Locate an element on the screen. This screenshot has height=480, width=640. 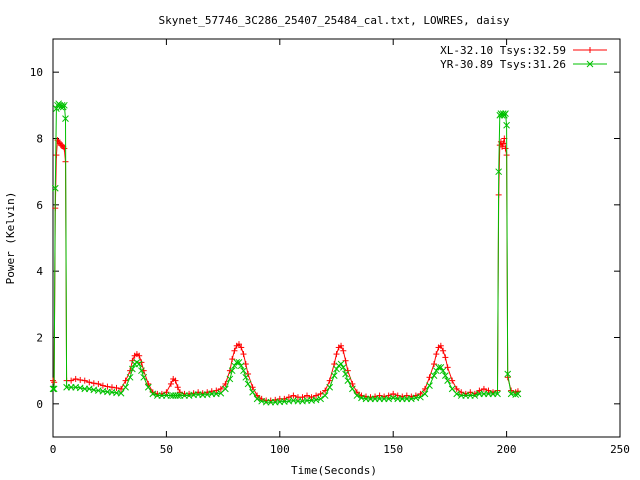
y-tick-label: 2 is located at coordinates (39, 338).